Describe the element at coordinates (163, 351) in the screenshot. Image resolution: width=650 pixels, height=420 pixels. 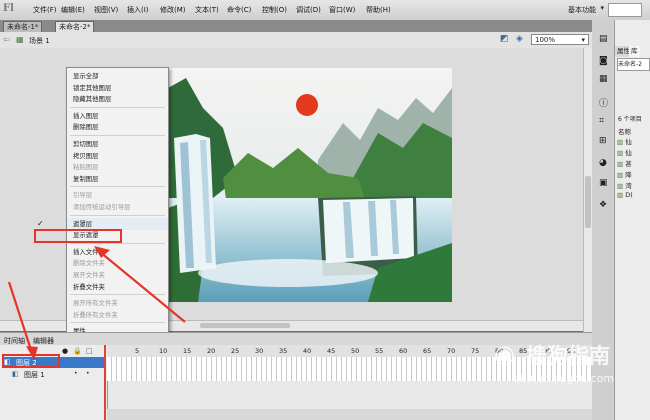
I see `frame-number: 10` at that location.